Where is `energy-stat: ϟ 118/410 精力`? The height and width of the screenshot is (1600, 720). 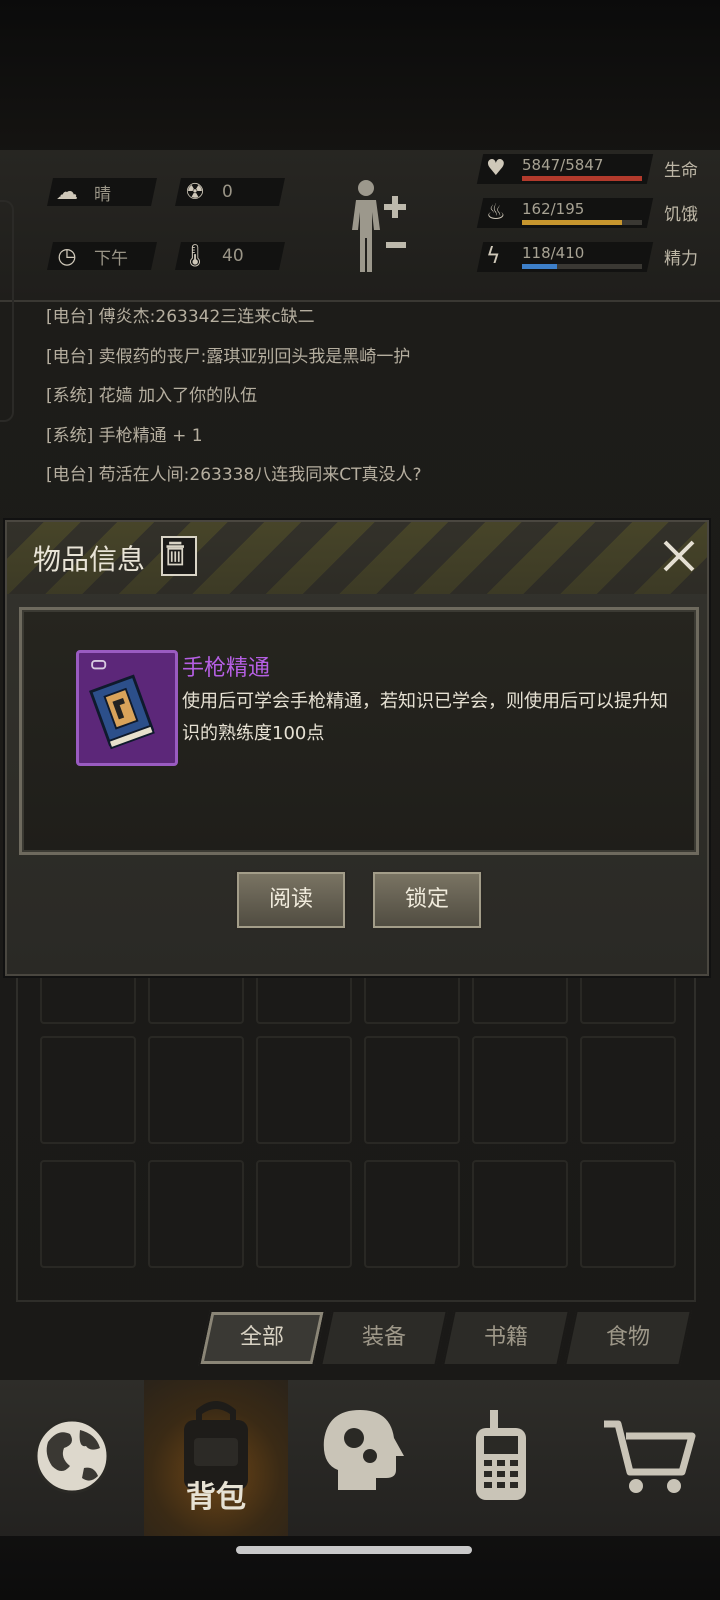
energy-stat: ϟ 118/410 精力 is located at coordinates (593, 258).